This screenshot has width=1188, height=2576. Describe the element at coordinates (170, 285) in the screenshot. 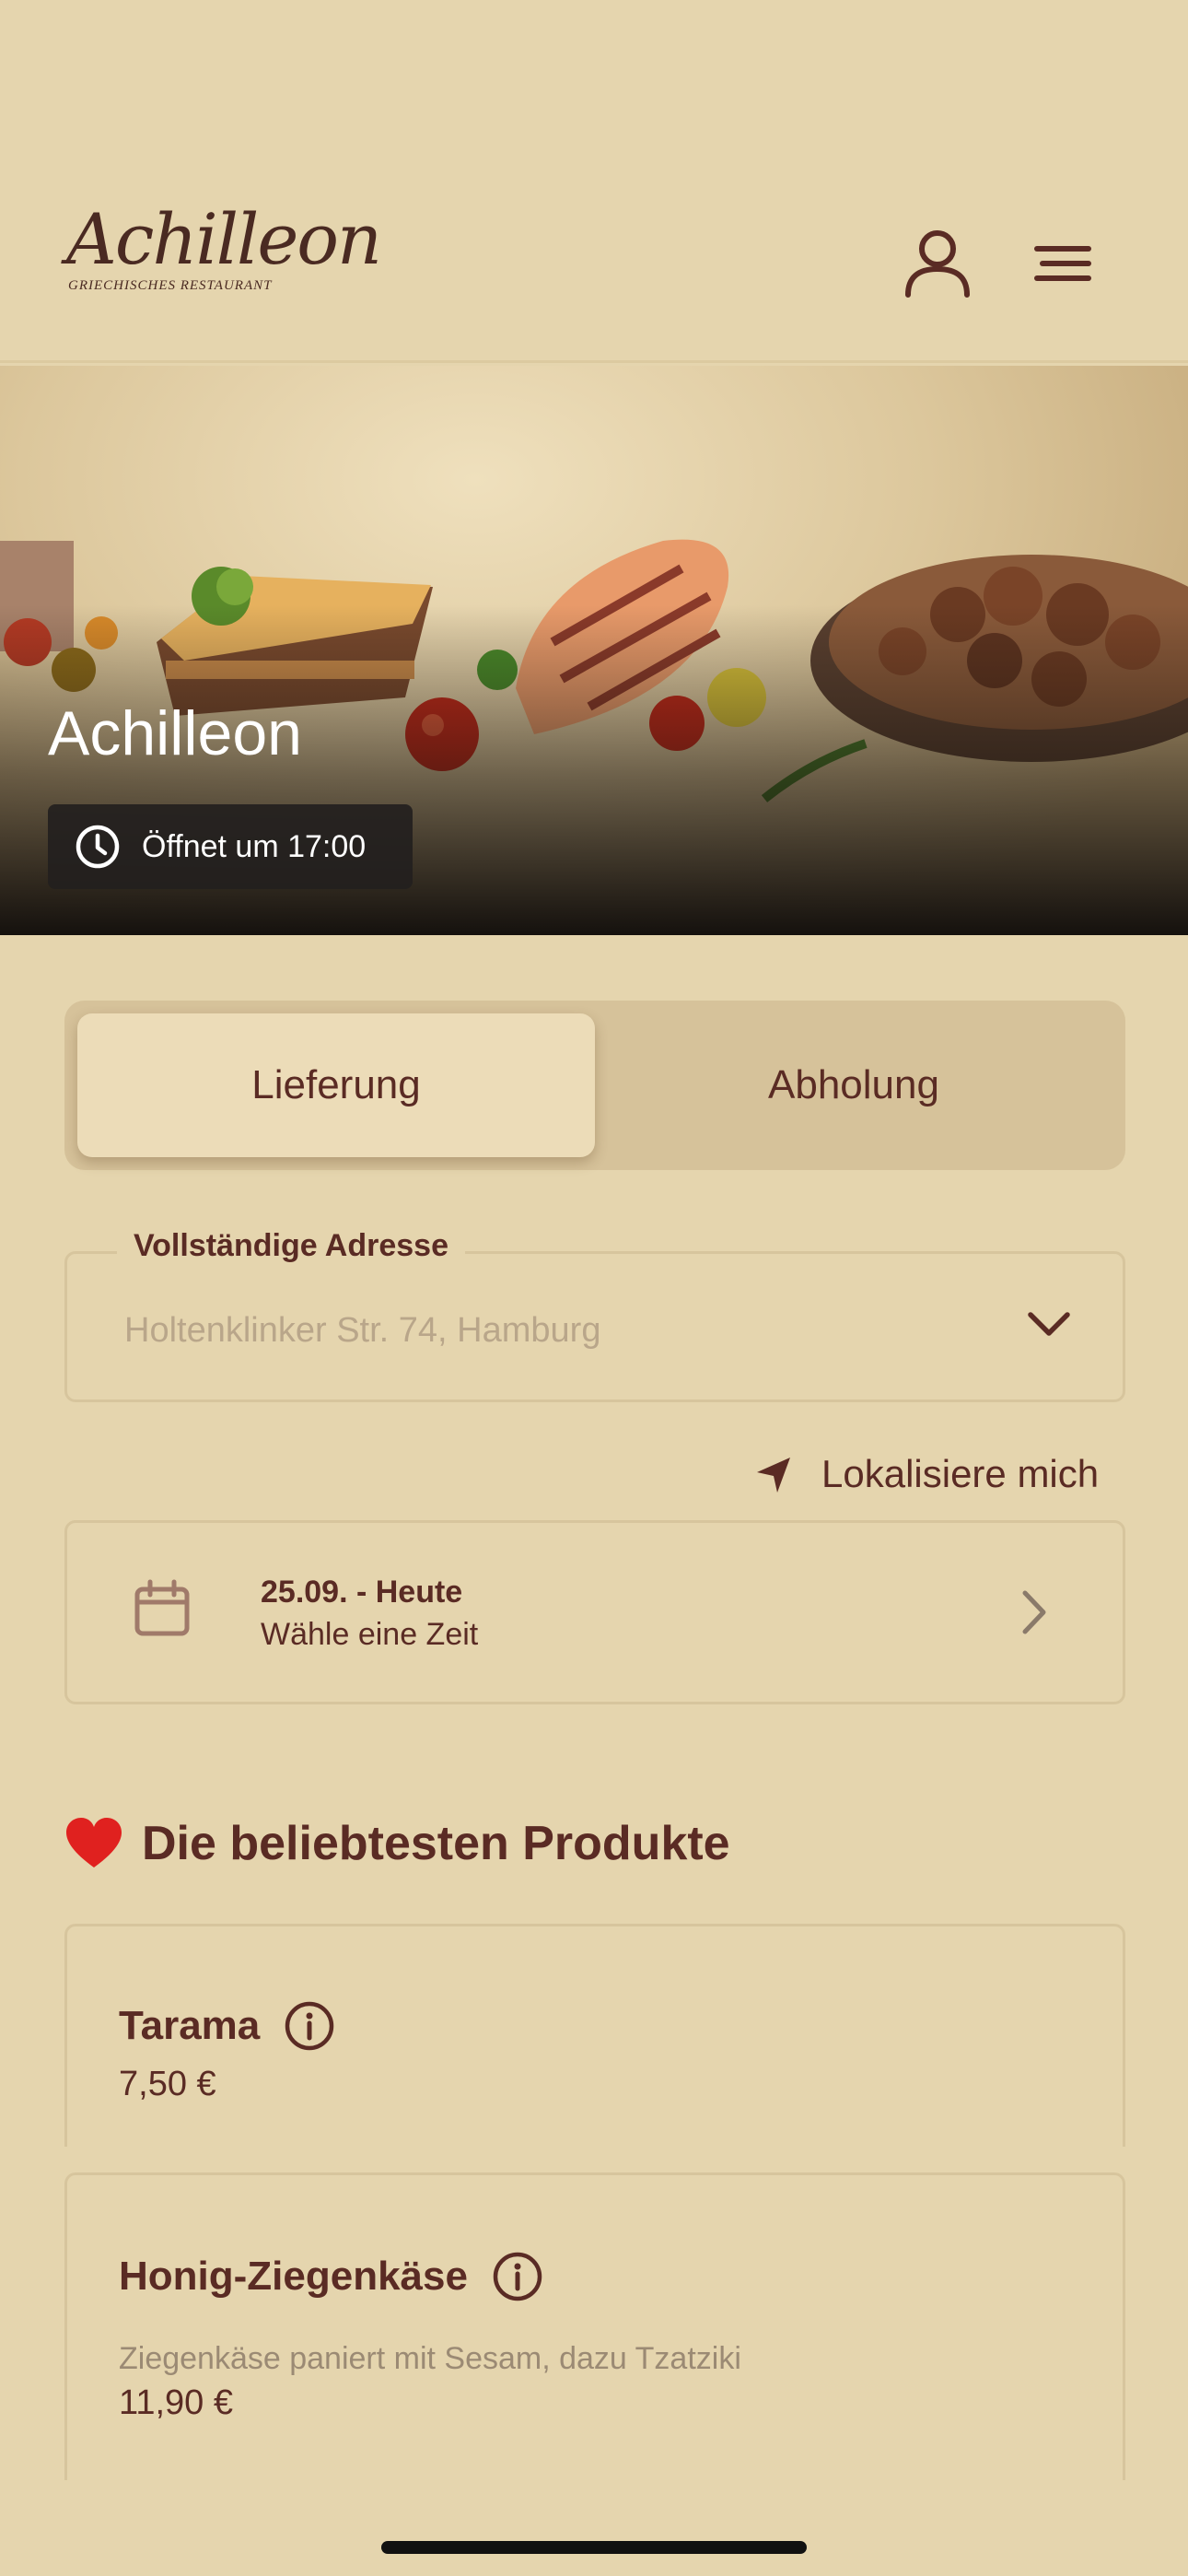

I see `logo-subtitle: GRIECHISCHES RESTAURANT` at that location.